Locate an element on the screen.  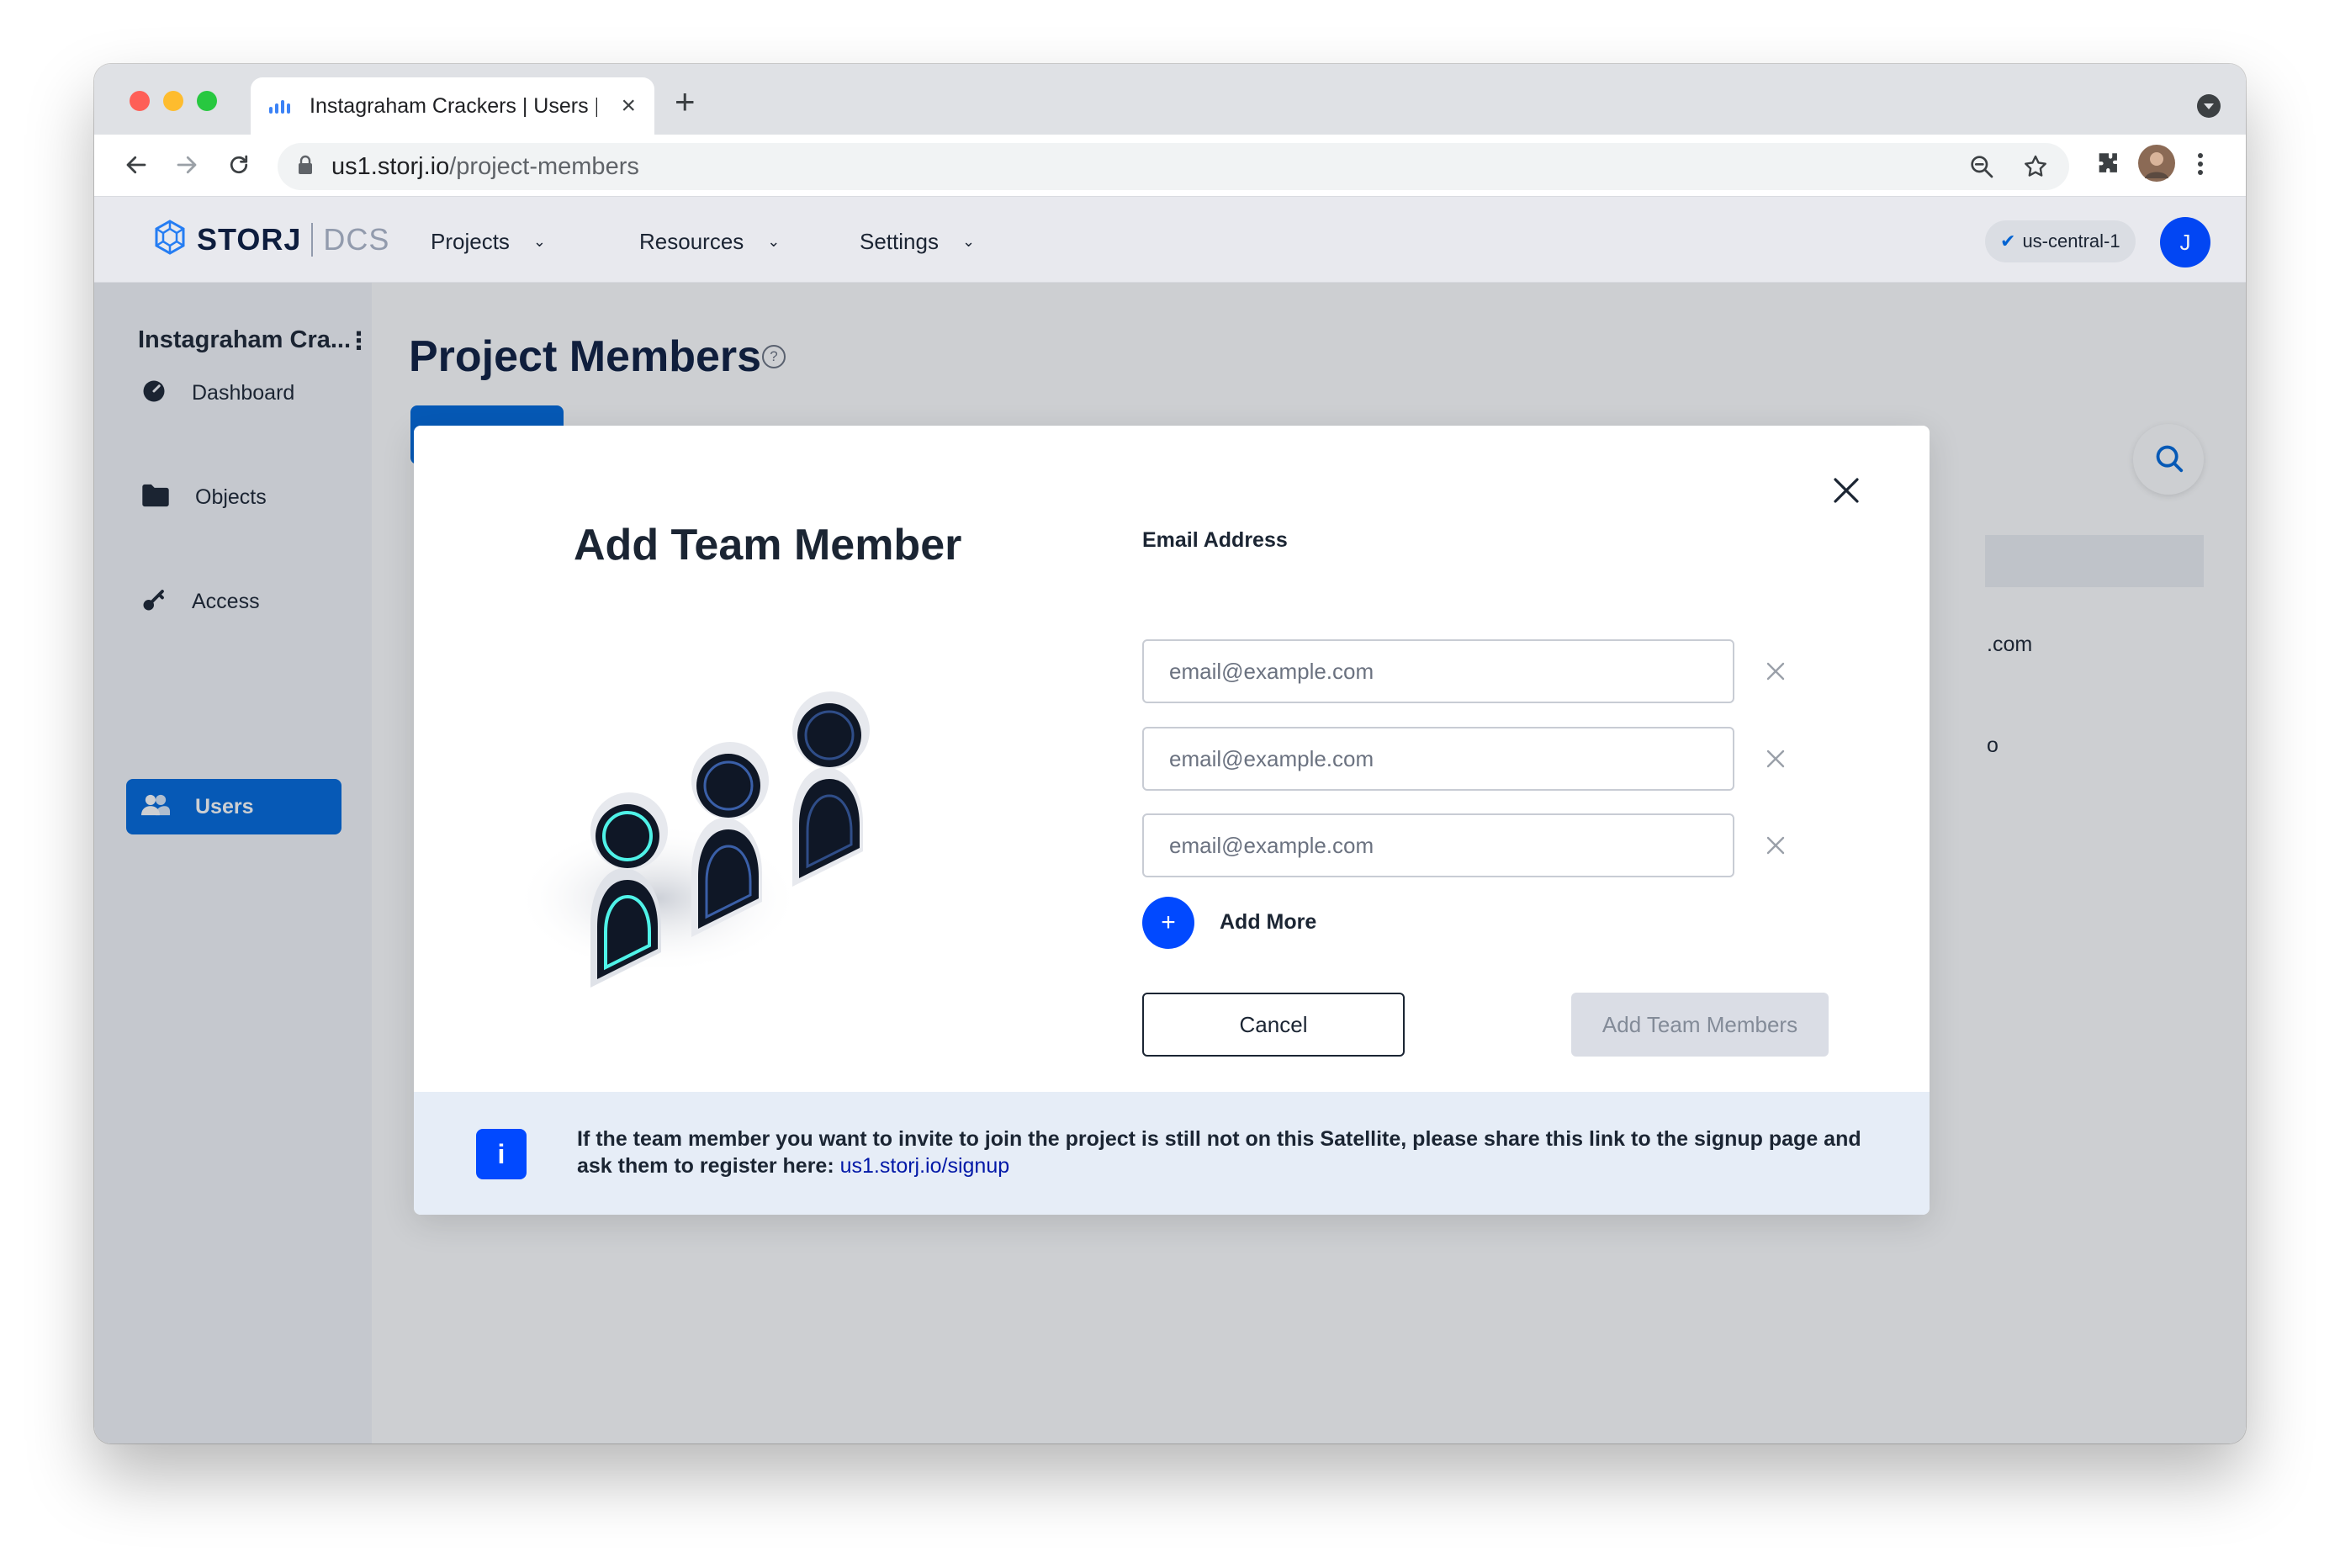
cancel-button: Cancel is located at coordinates (1273, 1025).